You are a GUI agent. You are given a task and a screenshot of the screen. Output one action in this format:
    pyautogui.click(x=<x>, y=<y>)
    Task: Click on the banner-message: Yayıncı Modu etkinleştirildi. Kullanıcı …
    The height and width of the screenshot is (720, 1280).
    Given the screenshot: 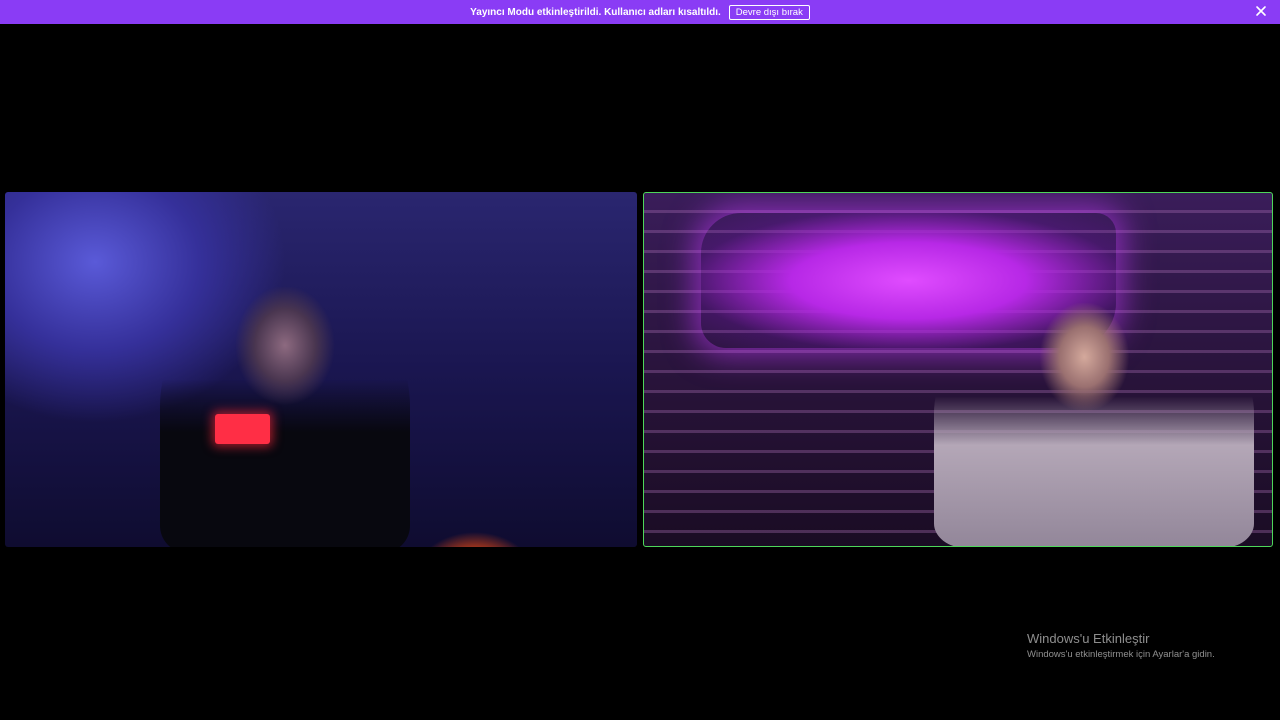 What is the action you would take?
    pyautogui.click(x=595, y=12)
    